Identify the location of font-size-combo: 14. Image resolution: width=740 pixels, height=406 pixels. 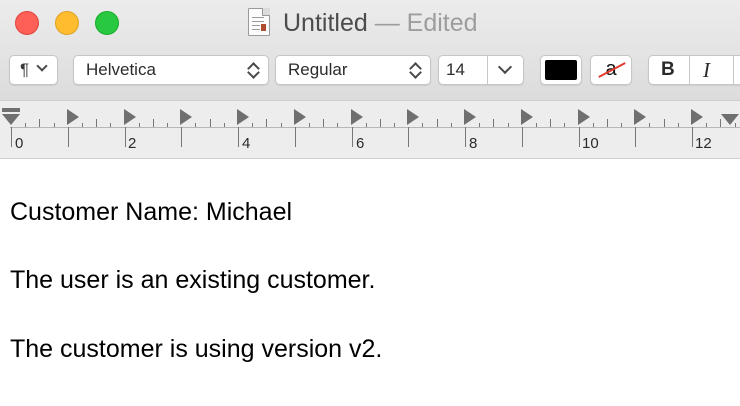
(481, 70).